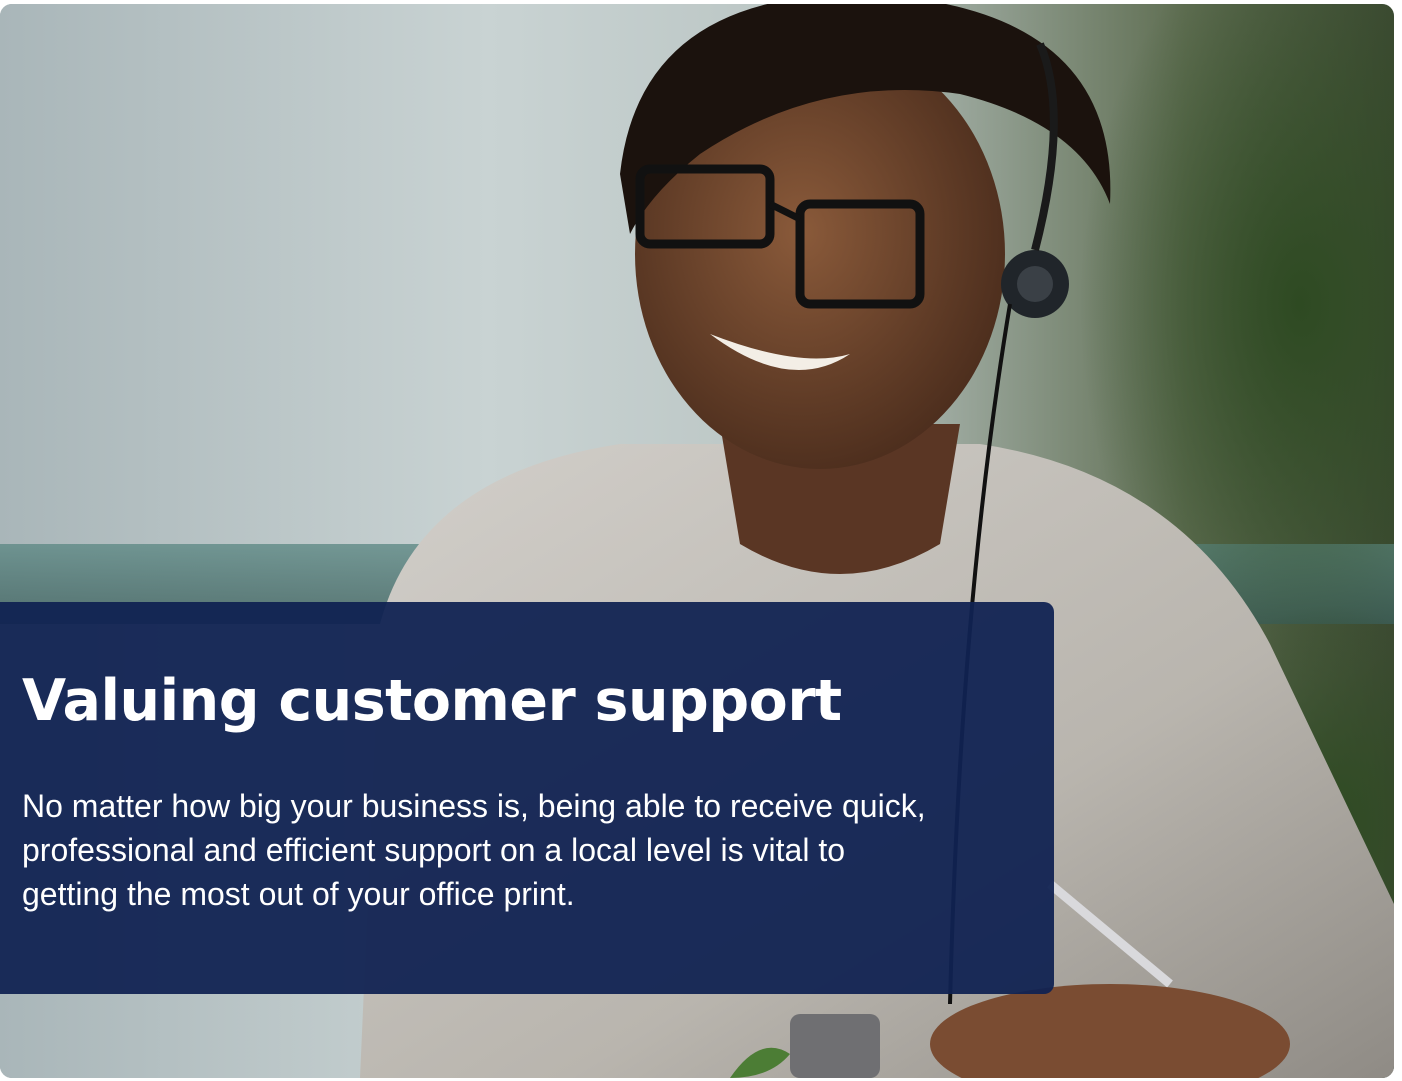  What do you see at coordinates (432, 701) in the screenshot?
I see `hero-title: Valuing customer support` at bounding box center [432, 701].